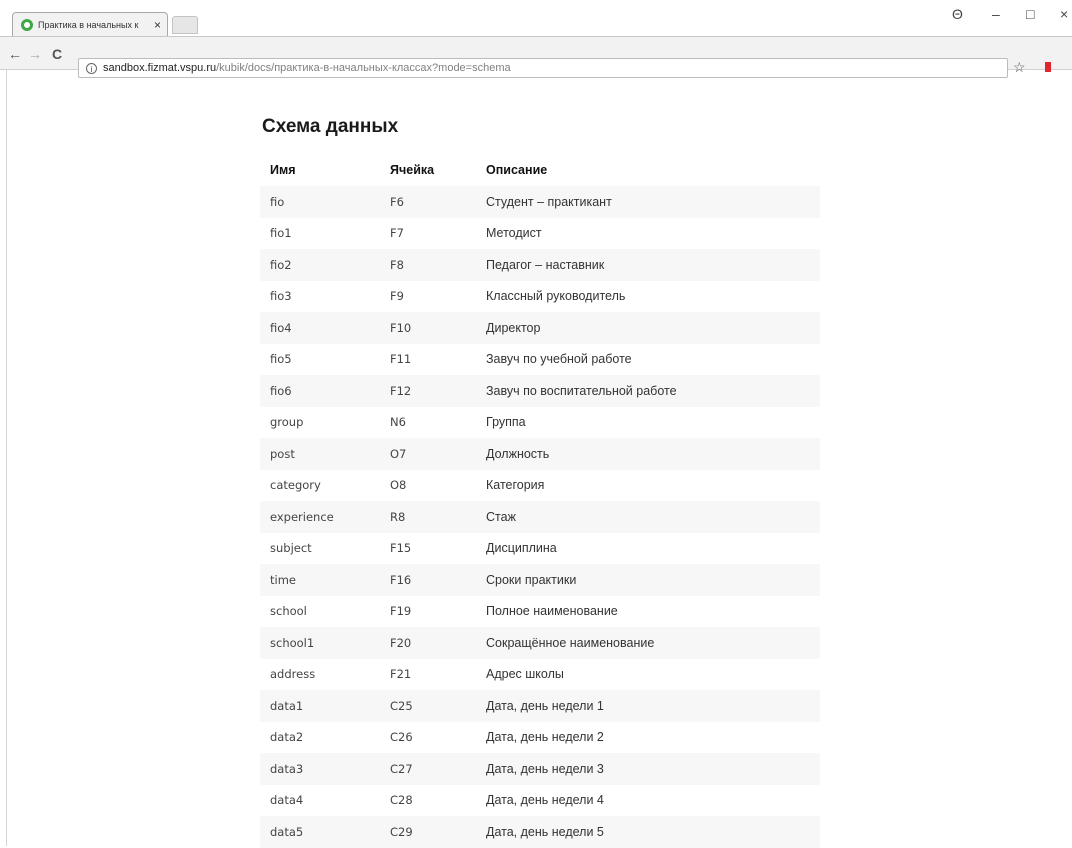 Image resolution: width=1072 pixels, height=848 pixels. Describe the element at coordinates (648, 706) in the screenshot. I see `row-description: Дата, день недели 1` at that location.